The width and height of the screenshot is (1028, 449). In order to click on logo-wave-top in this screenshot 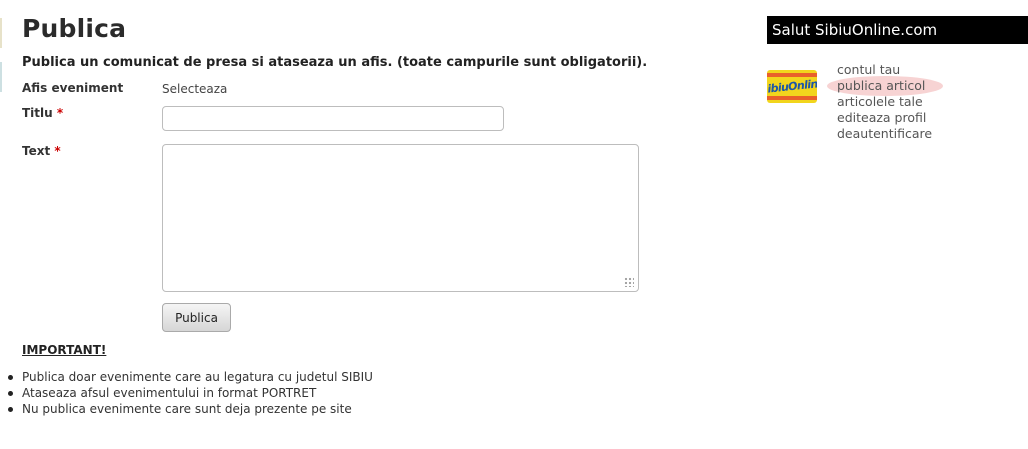, I will do `click(792, 75)`.